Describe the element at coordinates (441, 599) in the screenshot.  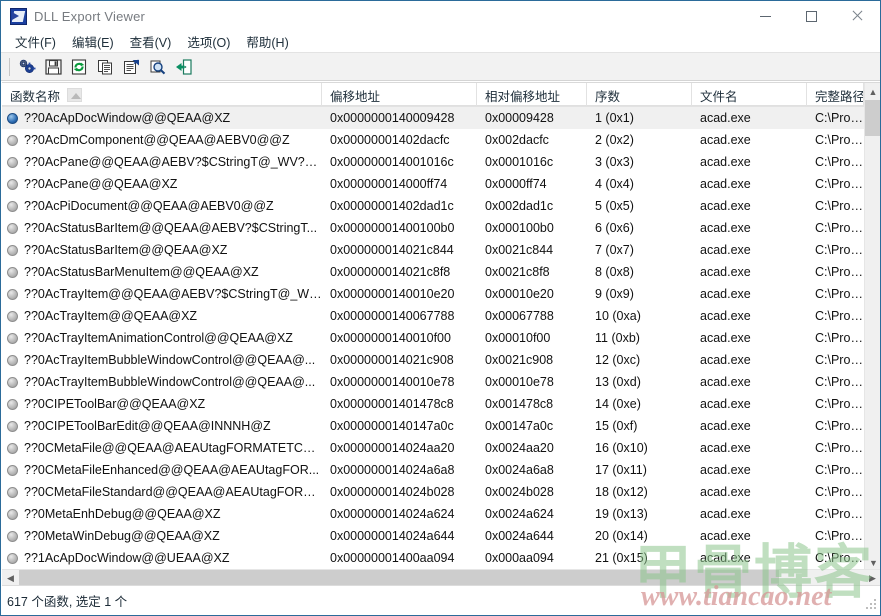
I see `status-bar: 617 个函数, 选定 1 个` at that location.